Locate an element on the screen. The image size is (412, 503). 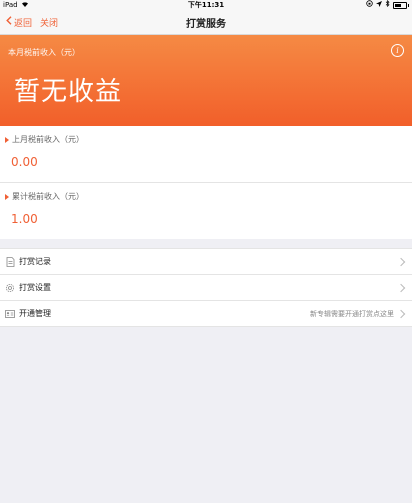
menu-item-label: 打赏记录 is located at coordinates (35, 261).